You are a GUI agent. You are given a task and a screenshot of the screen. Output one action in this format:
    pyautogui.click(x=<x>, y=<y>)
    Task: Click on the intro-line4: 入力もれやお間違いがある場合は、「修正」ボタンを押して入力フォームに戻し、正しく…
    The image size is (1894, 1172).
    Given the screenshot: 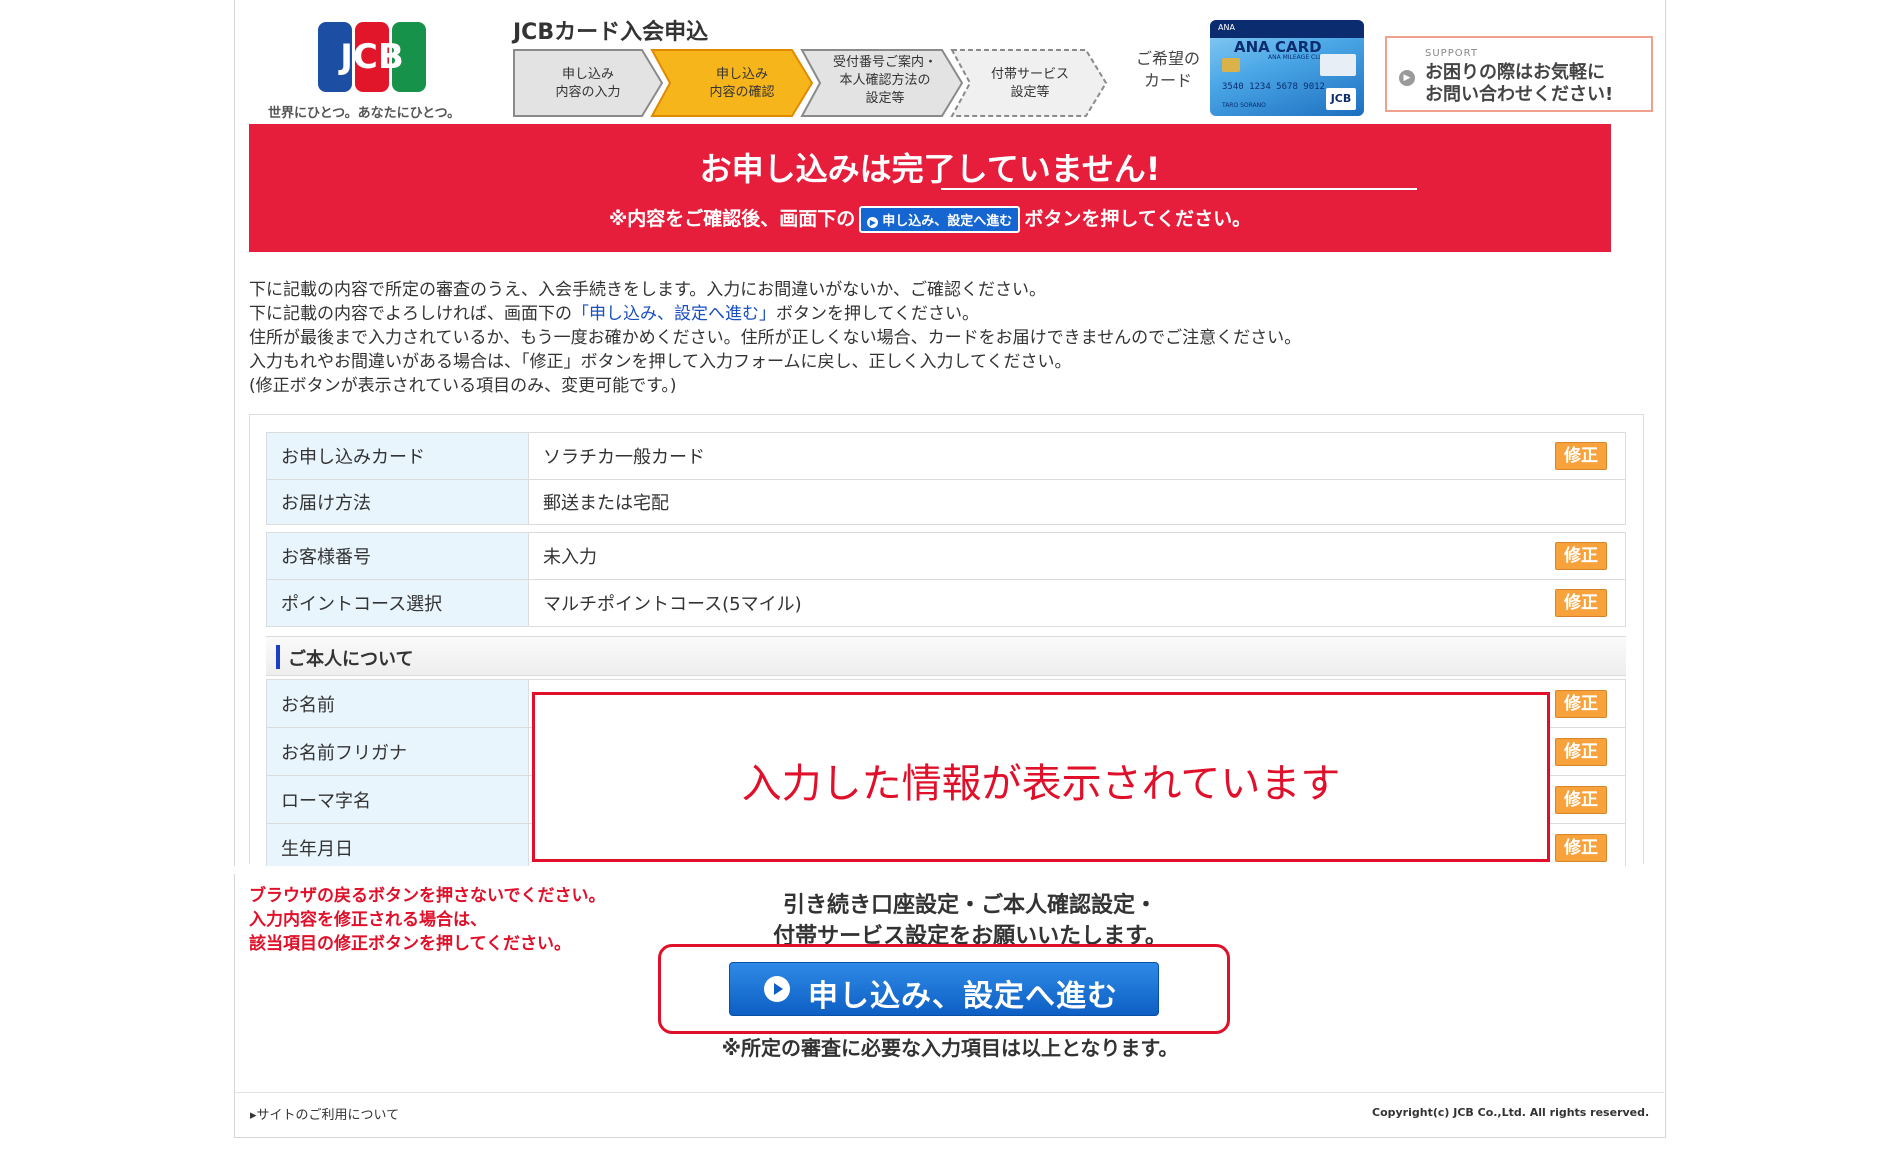 What is the action you would take?
    pyautogui.click(x=660, y=362)
    